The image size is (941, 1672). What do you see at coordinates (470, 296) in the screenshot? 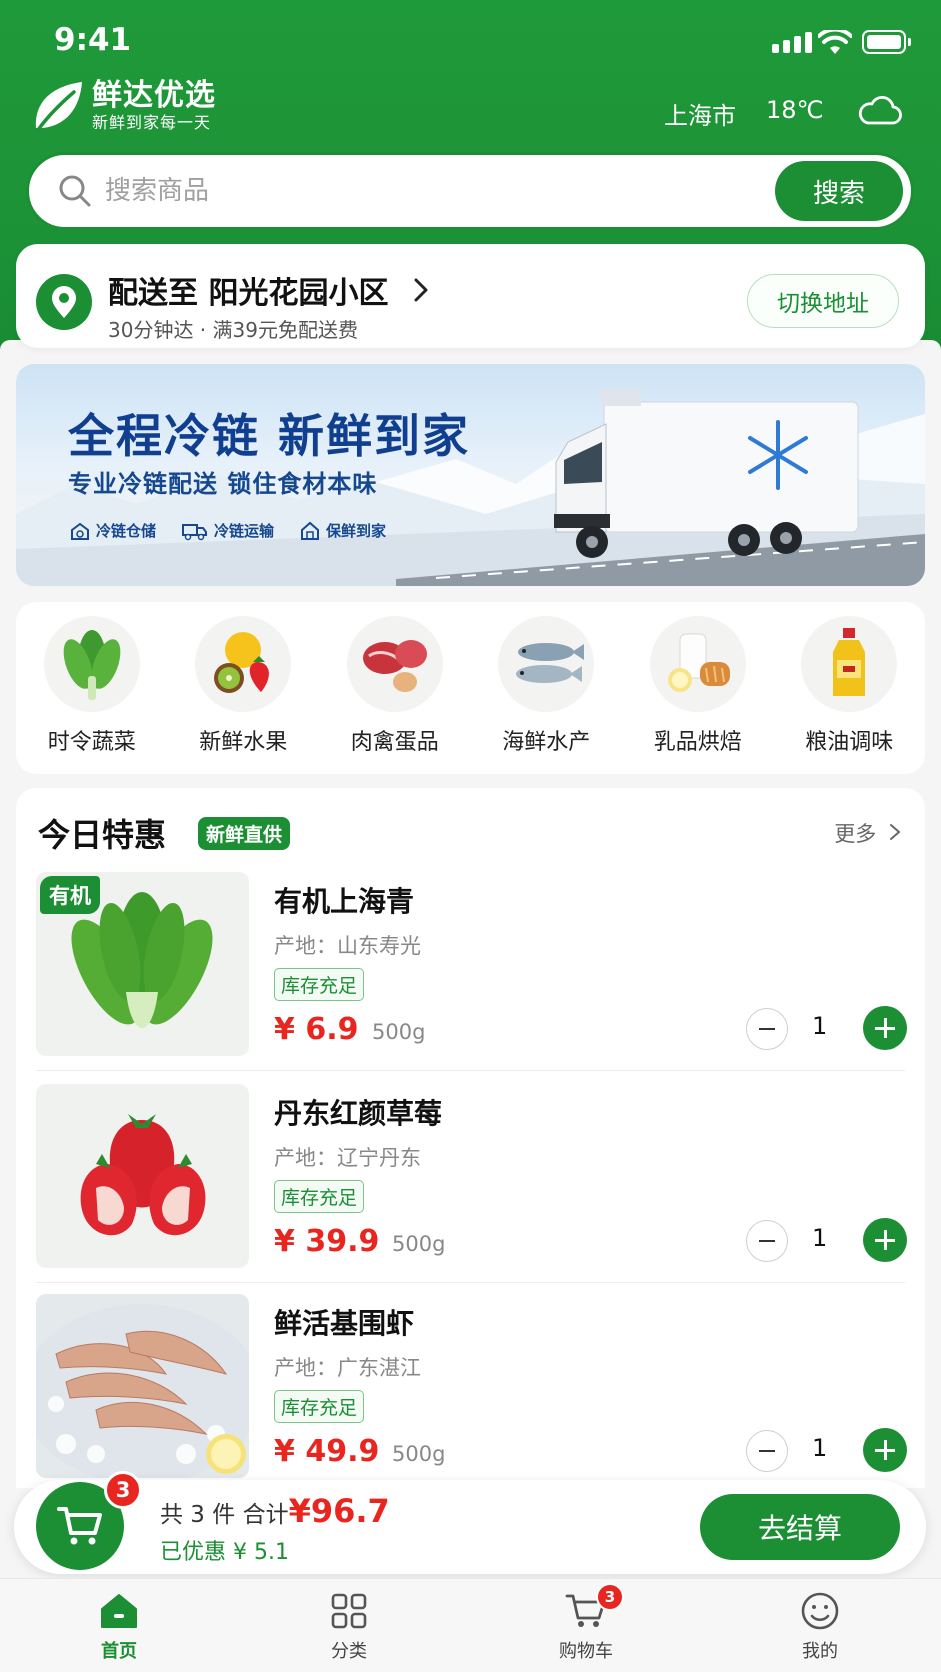
I see `delivery-card: 配送至 阳光花园小区 30分钟达 · 满39元免配送费 切换地址` at bounding box center [470, 296].